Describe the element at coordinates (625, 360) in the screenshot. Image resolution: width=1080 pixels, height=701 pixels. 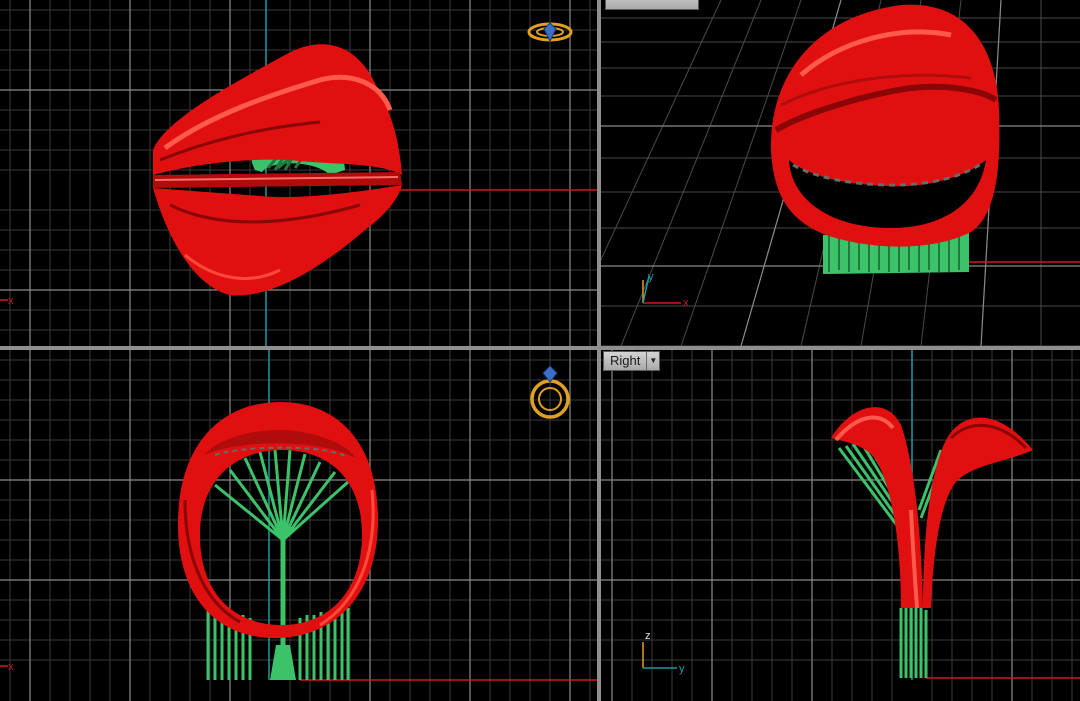
I see `viewport-name: Right` at that location.